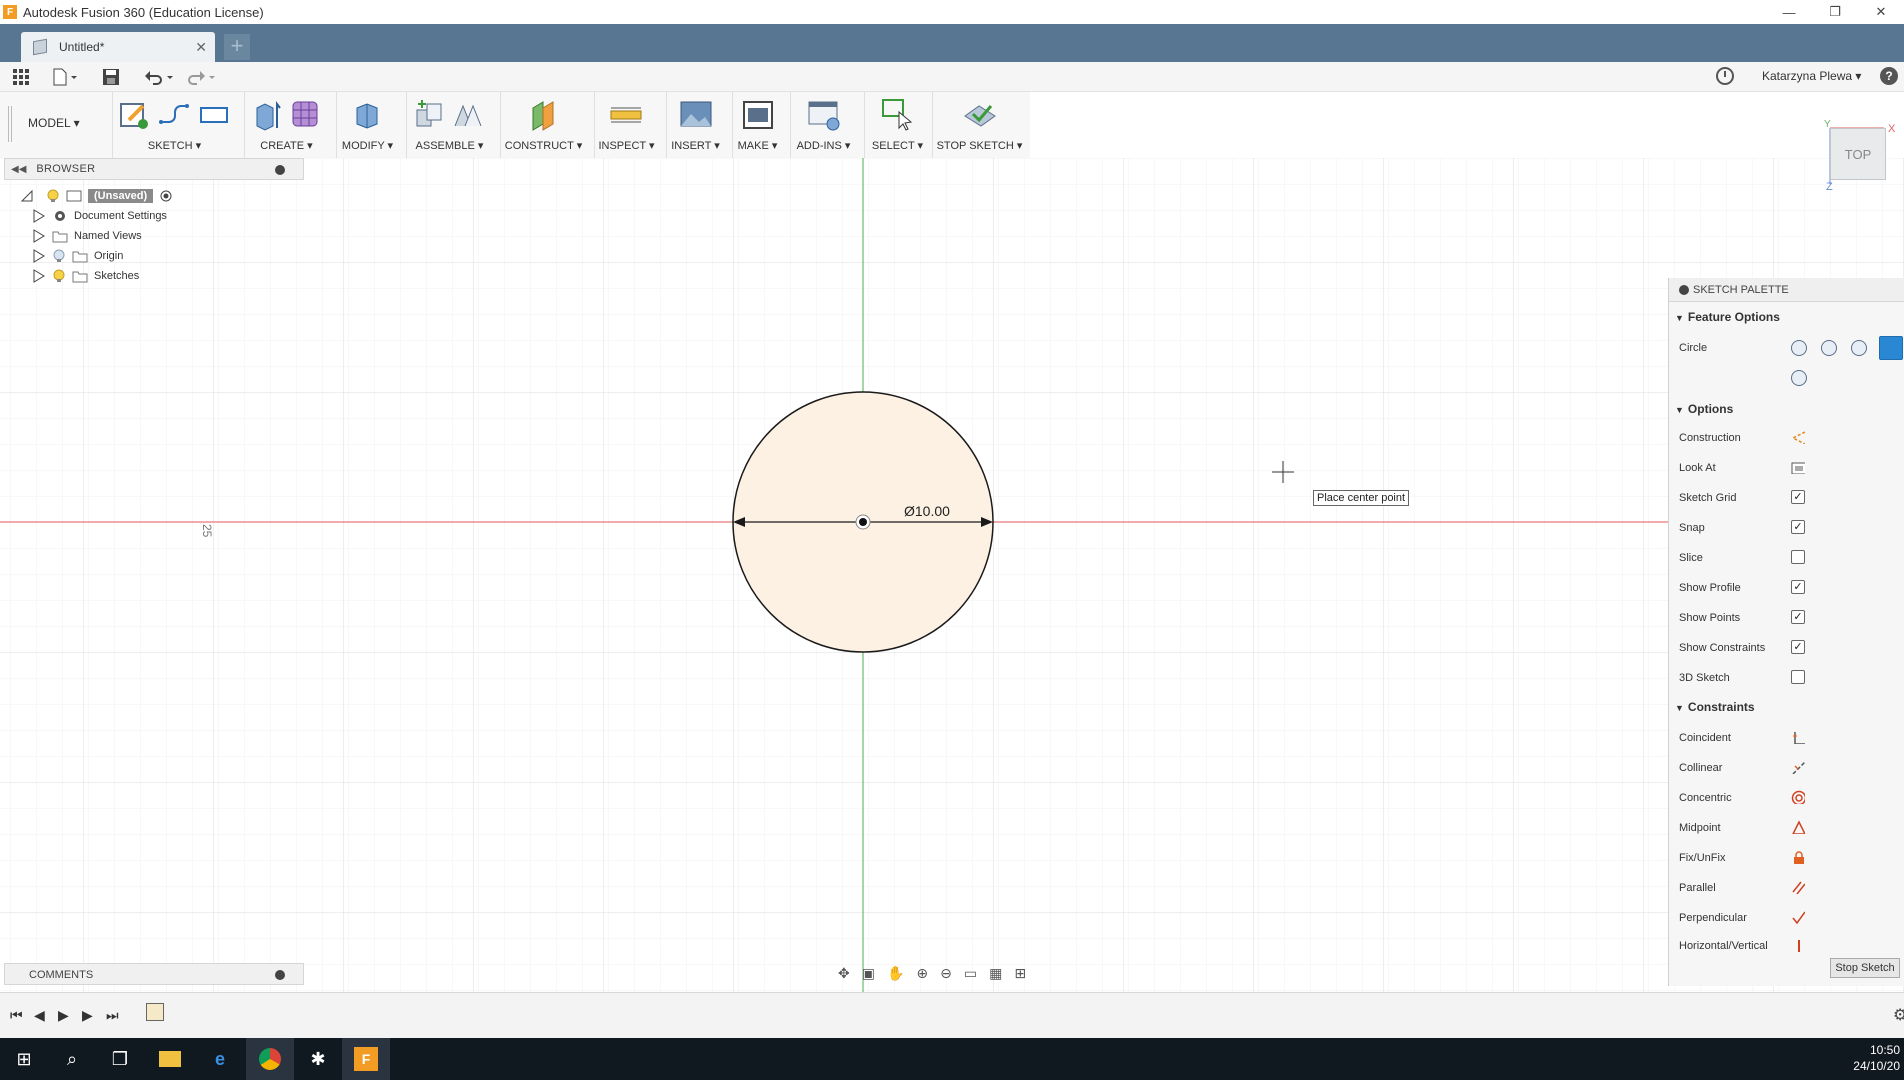  Describe the element at coordinates (70, 126) in the screenshot. I see `workspace-switcher: MODEL ▾` at that location.